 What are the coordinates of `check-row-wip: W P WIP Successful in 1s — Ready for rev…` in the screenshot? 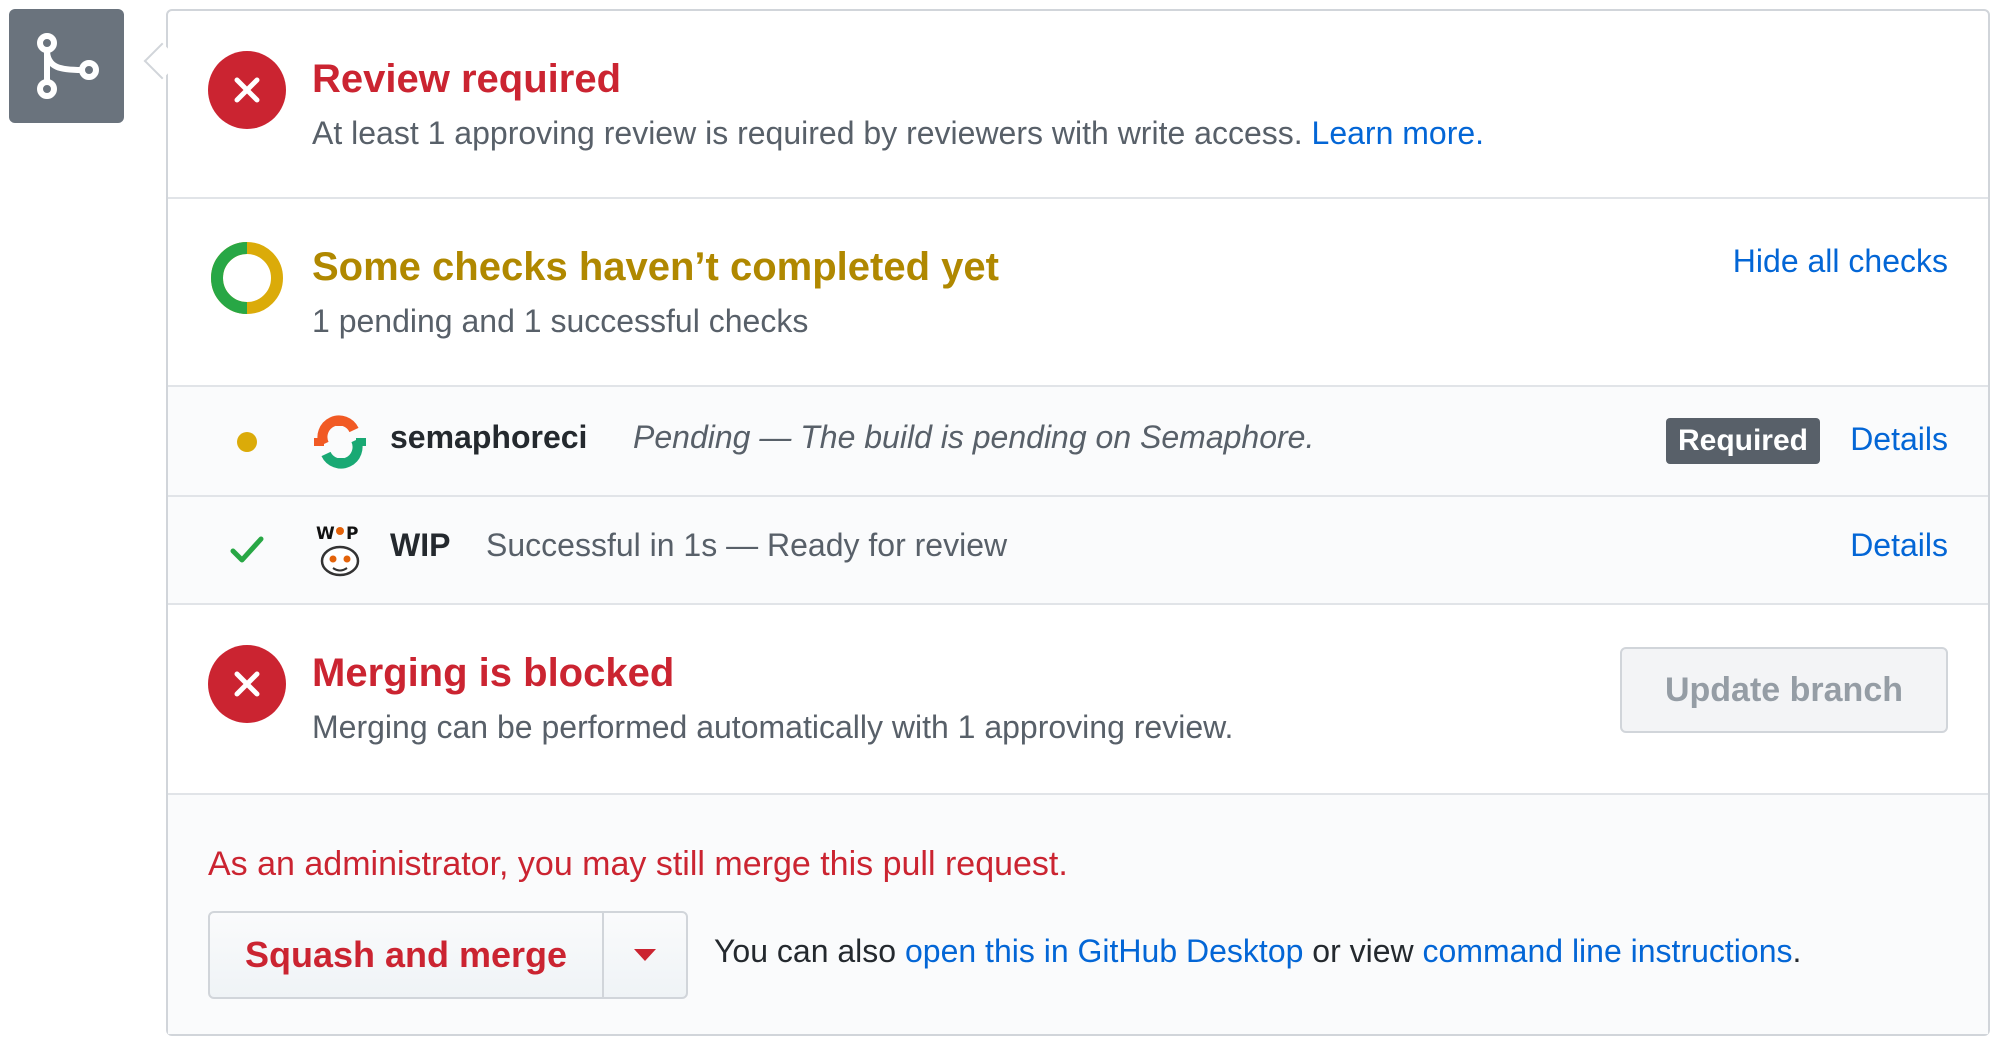 It's located at (1078, 551).